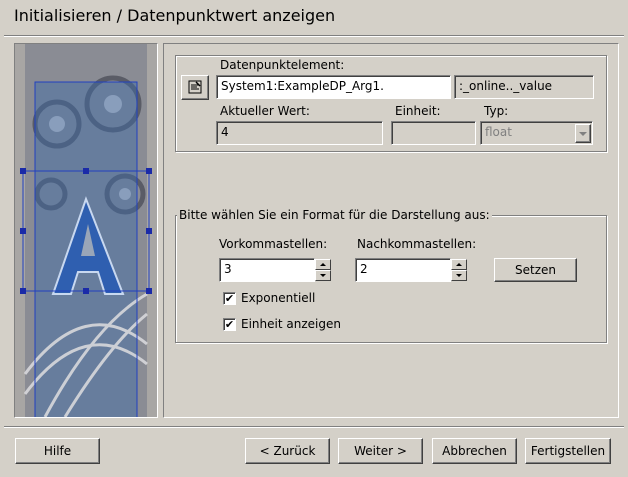  What do you see at coordinates (417, 244) in the screenshot?
I see `post-decimal-label: Nachkommastellen:` at bounding box center [417, 244].